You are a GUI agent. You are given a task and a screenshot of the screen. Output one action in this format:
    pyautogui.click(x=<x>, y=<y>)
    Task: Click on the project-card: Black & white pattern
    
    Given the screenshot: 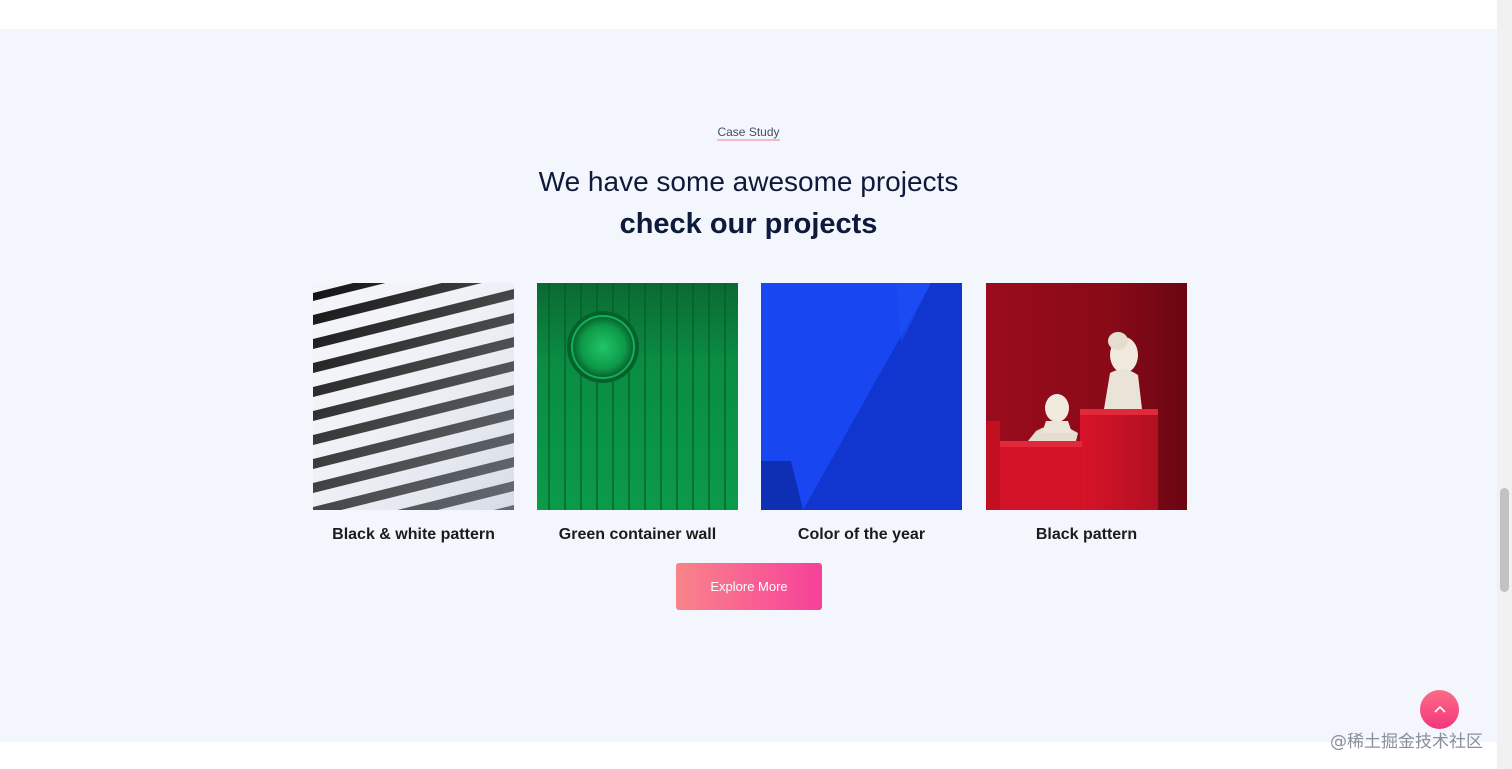 What is the action you would take?
    pyautogui.click(x=413, y=413)
    